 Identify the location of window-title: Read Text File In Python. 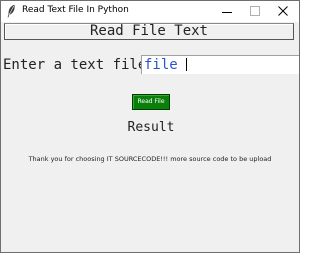
(75, 10).